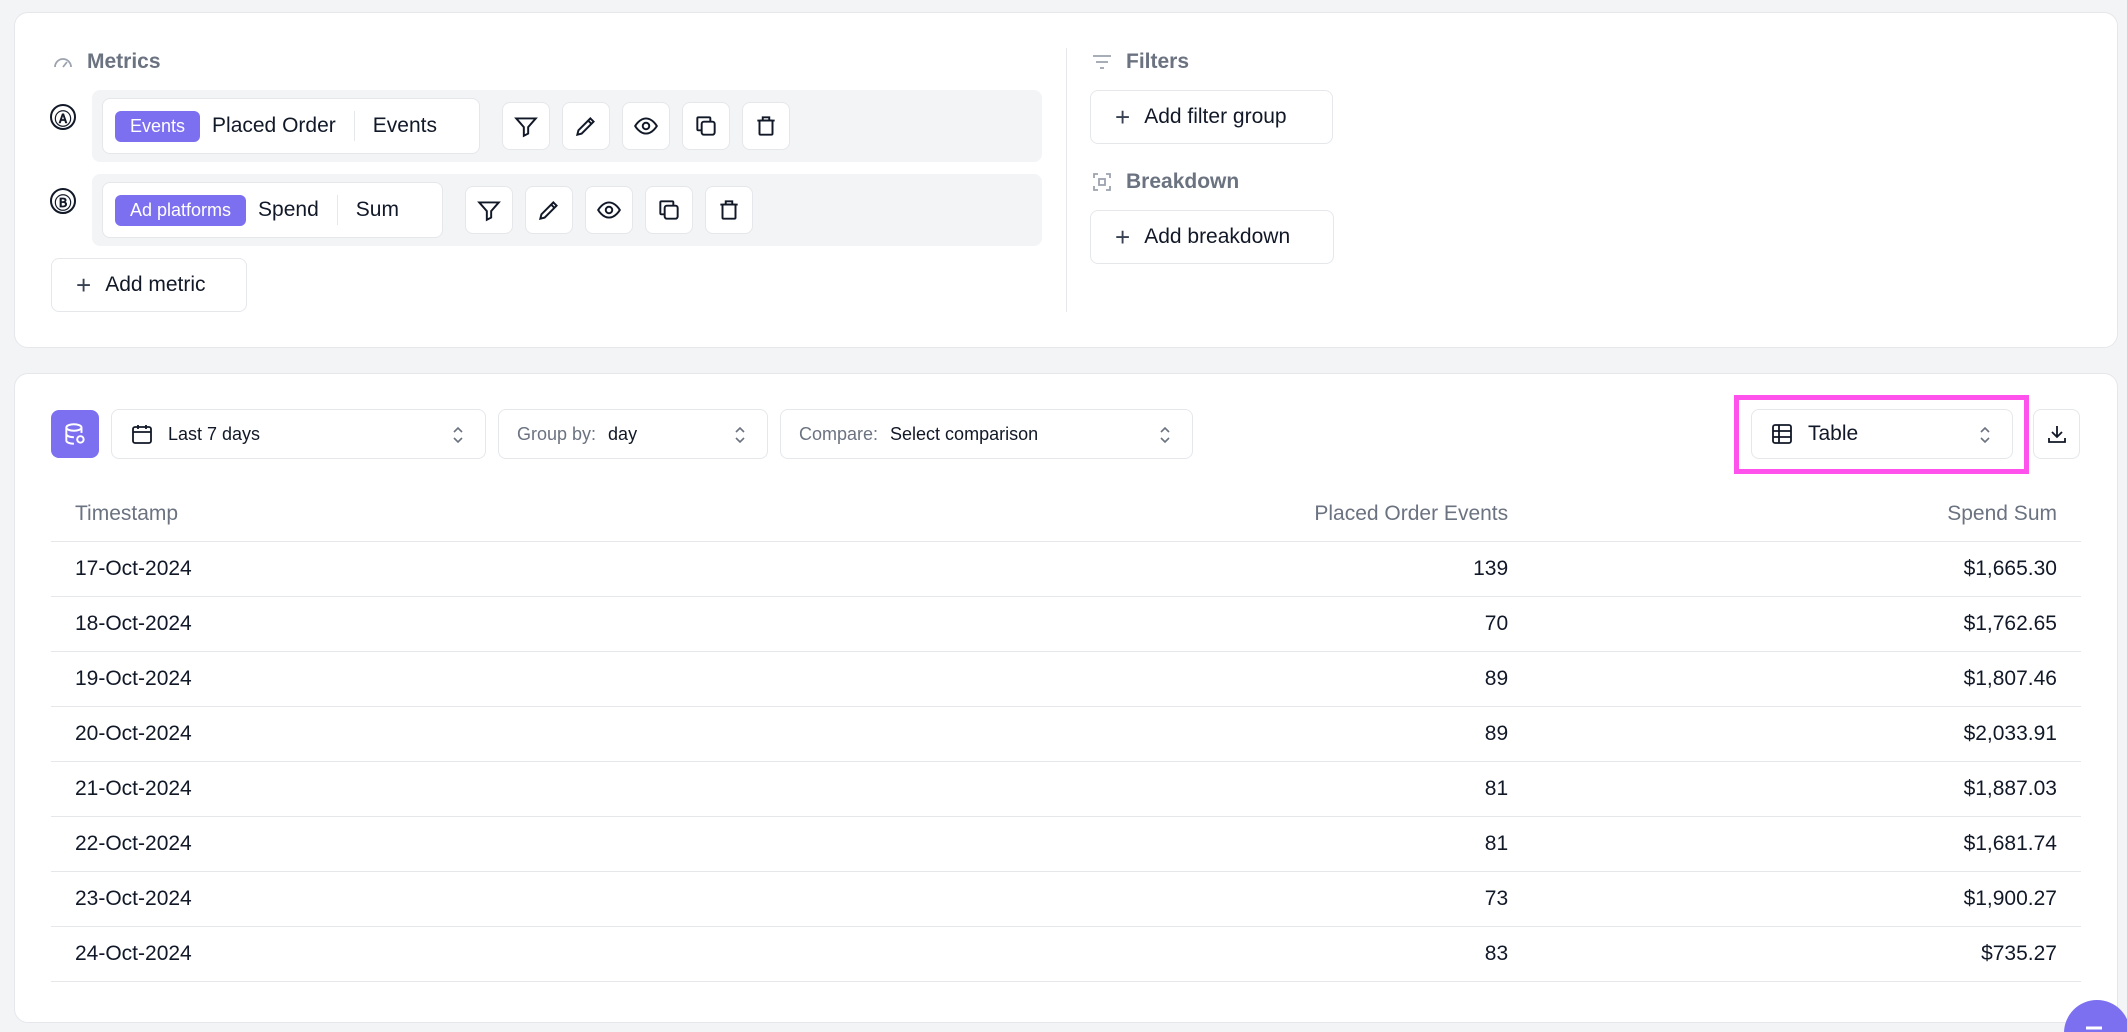 Image resolution: width=2127 pixels, height=1032 pixels. I want to click on add-metric-button: + Add metric, so click(149, 285).